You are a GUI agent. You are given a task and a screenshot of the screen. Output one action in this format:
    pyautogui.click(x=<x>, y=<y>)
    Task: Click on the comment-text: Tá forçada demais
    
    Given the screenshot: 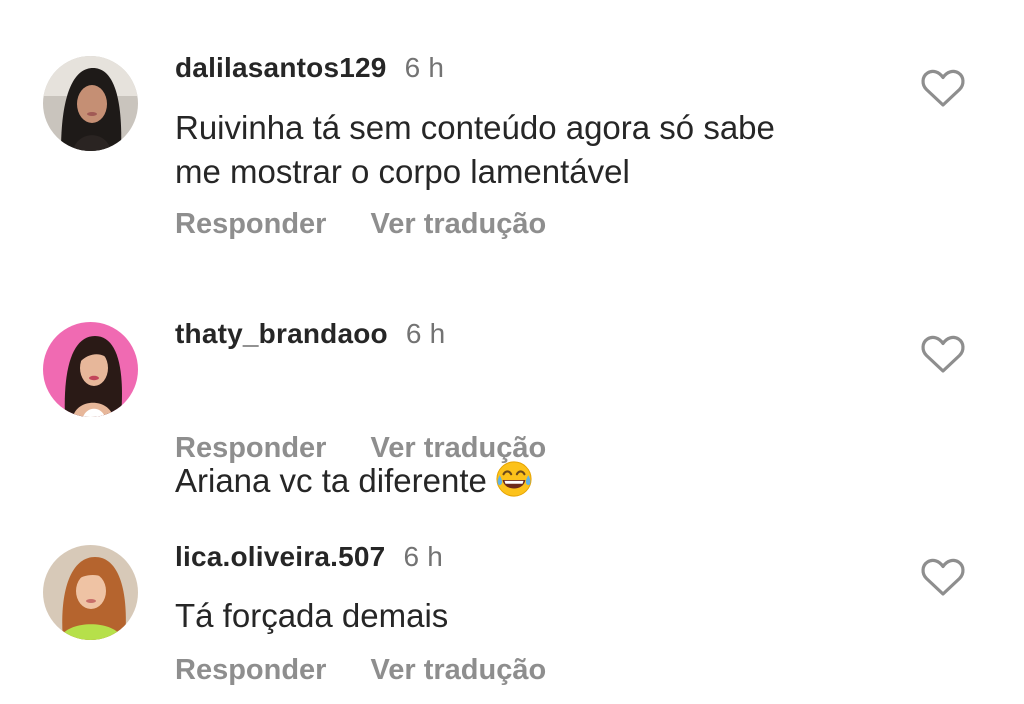 What is the action you would take?
    pyautogui.click(x=312, y=615)
    